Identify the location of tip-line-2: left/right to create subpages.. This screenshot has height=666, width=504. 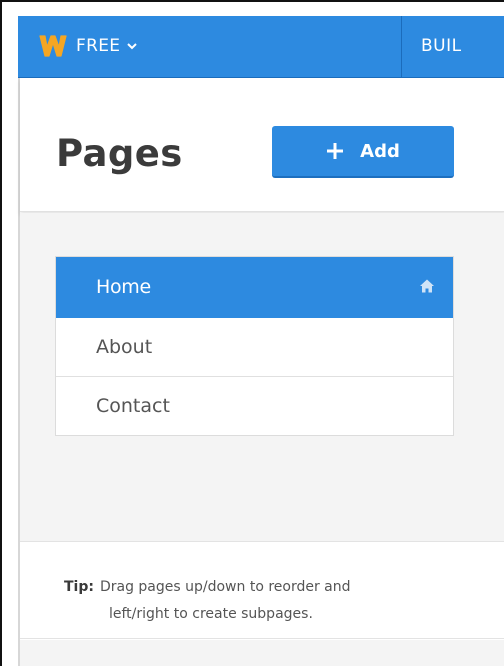
(211, 614).